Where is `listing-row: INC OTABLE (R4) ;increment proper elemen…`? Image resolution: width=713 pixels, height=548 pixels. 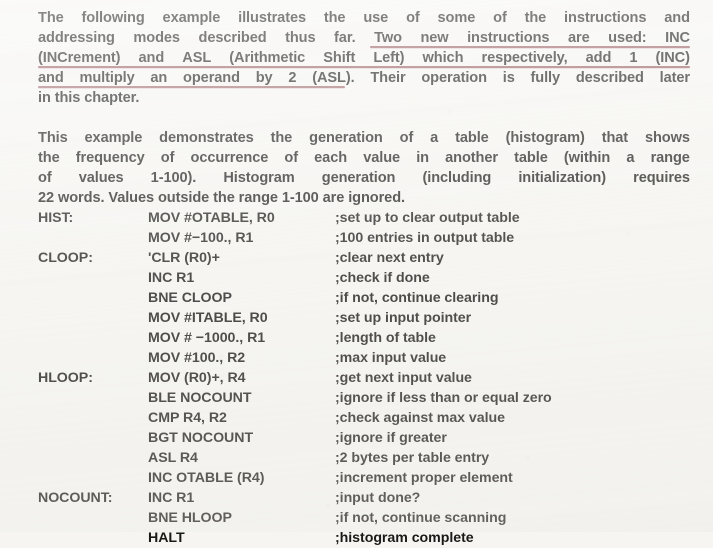
listing-row: INC OTABLE (R4) ;increment proper elemen… is located at coordinates (356, 478).